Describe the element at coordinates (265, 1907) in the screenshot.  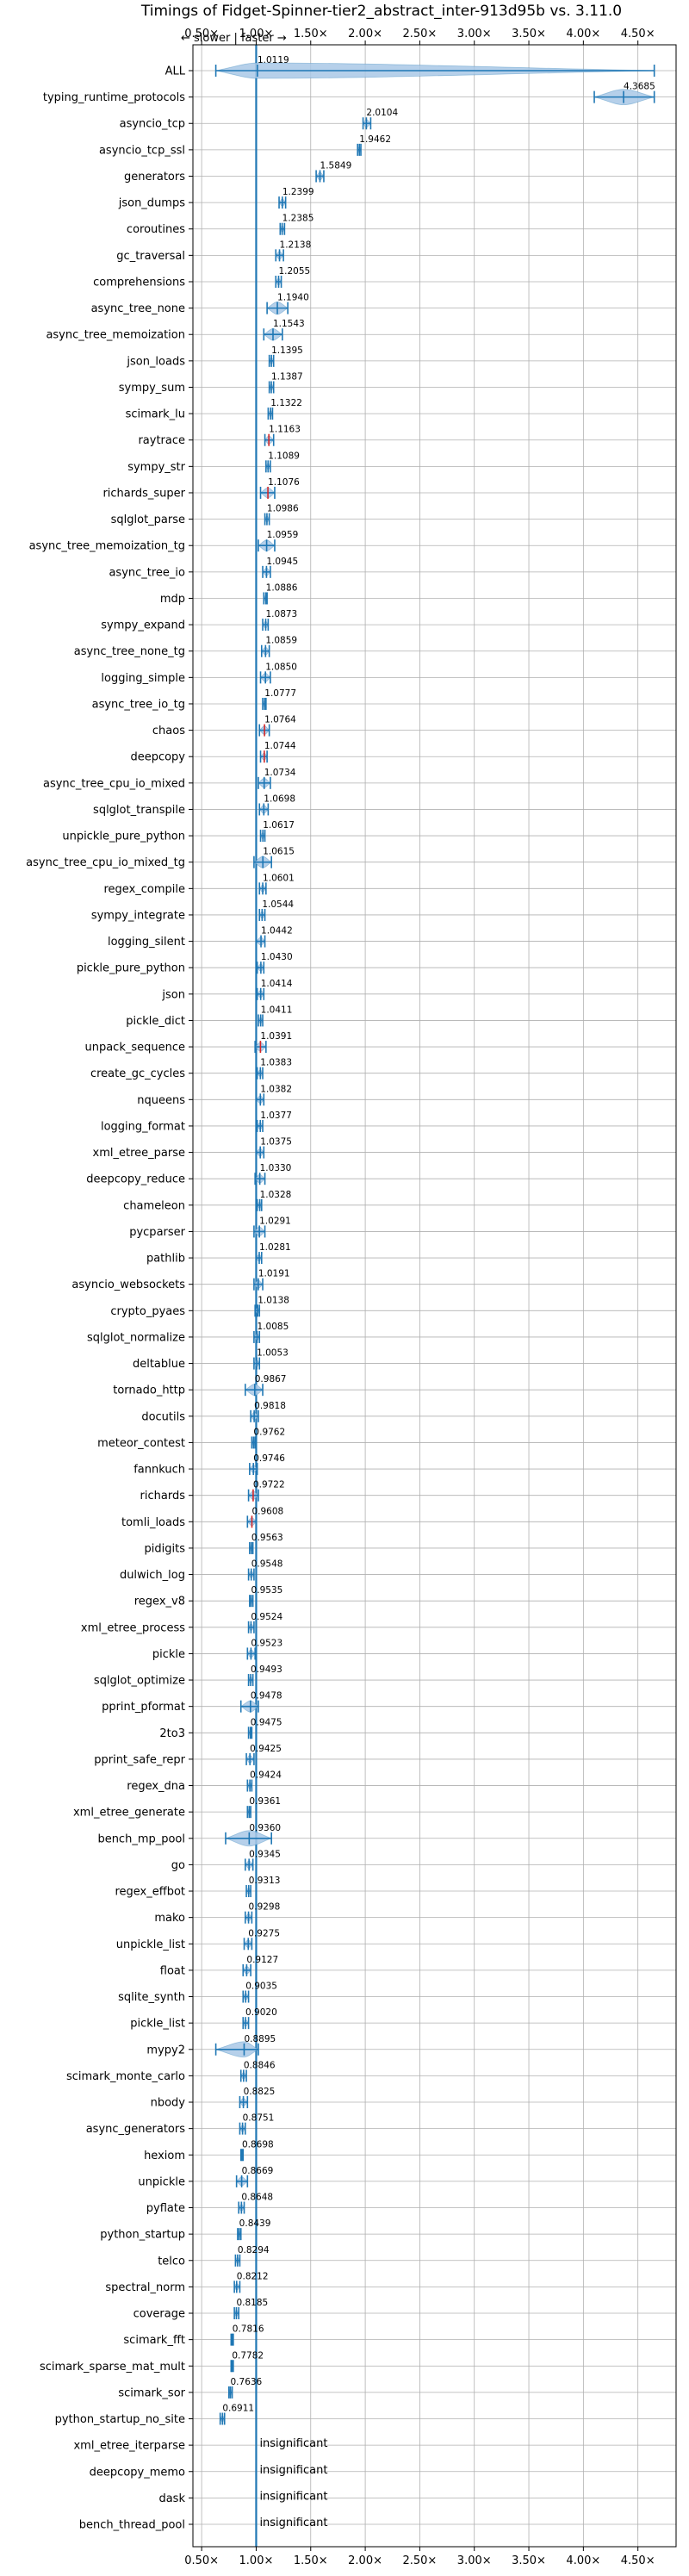
I see `value-label: 0.9298` at that location.